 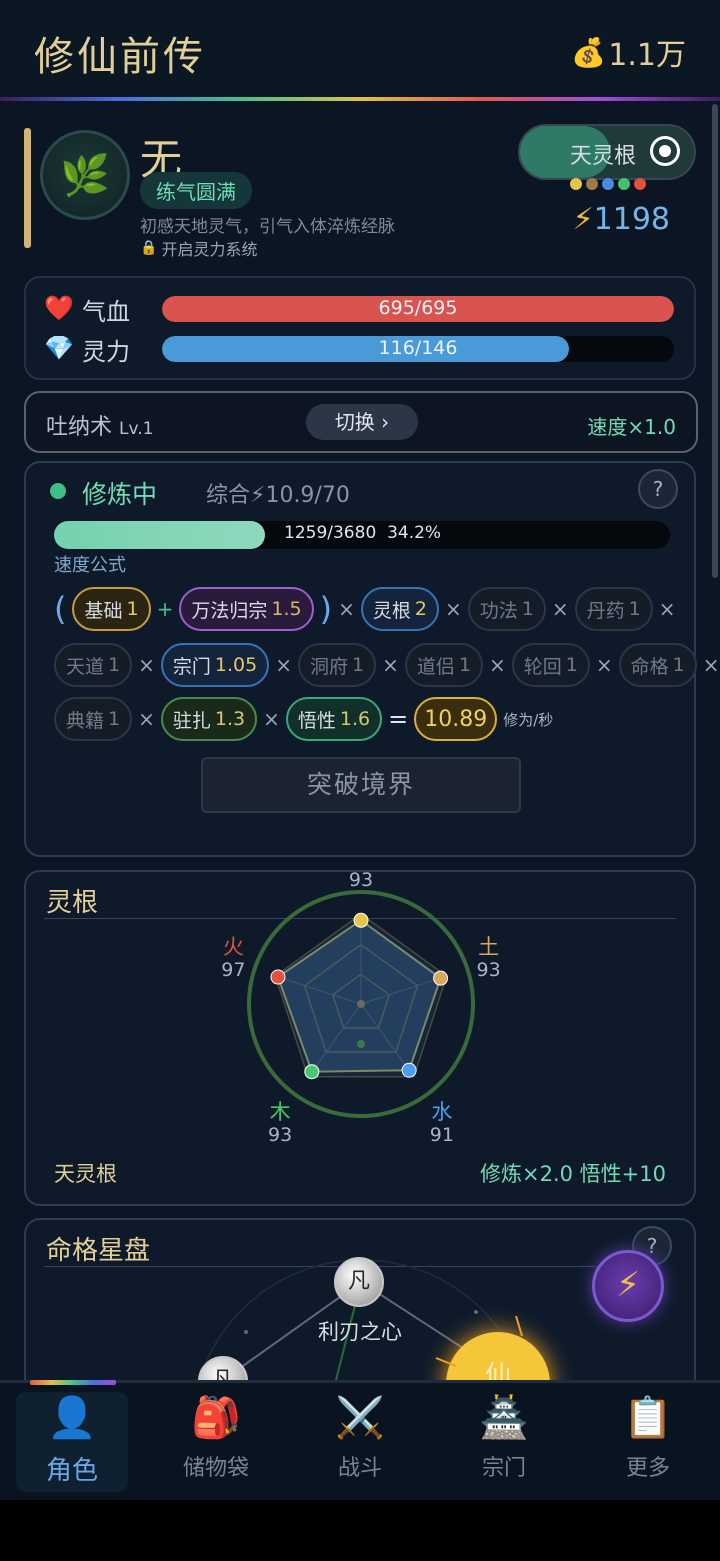 I want to click on factor-chip: 洞府 1, so click(x=337, y=665).